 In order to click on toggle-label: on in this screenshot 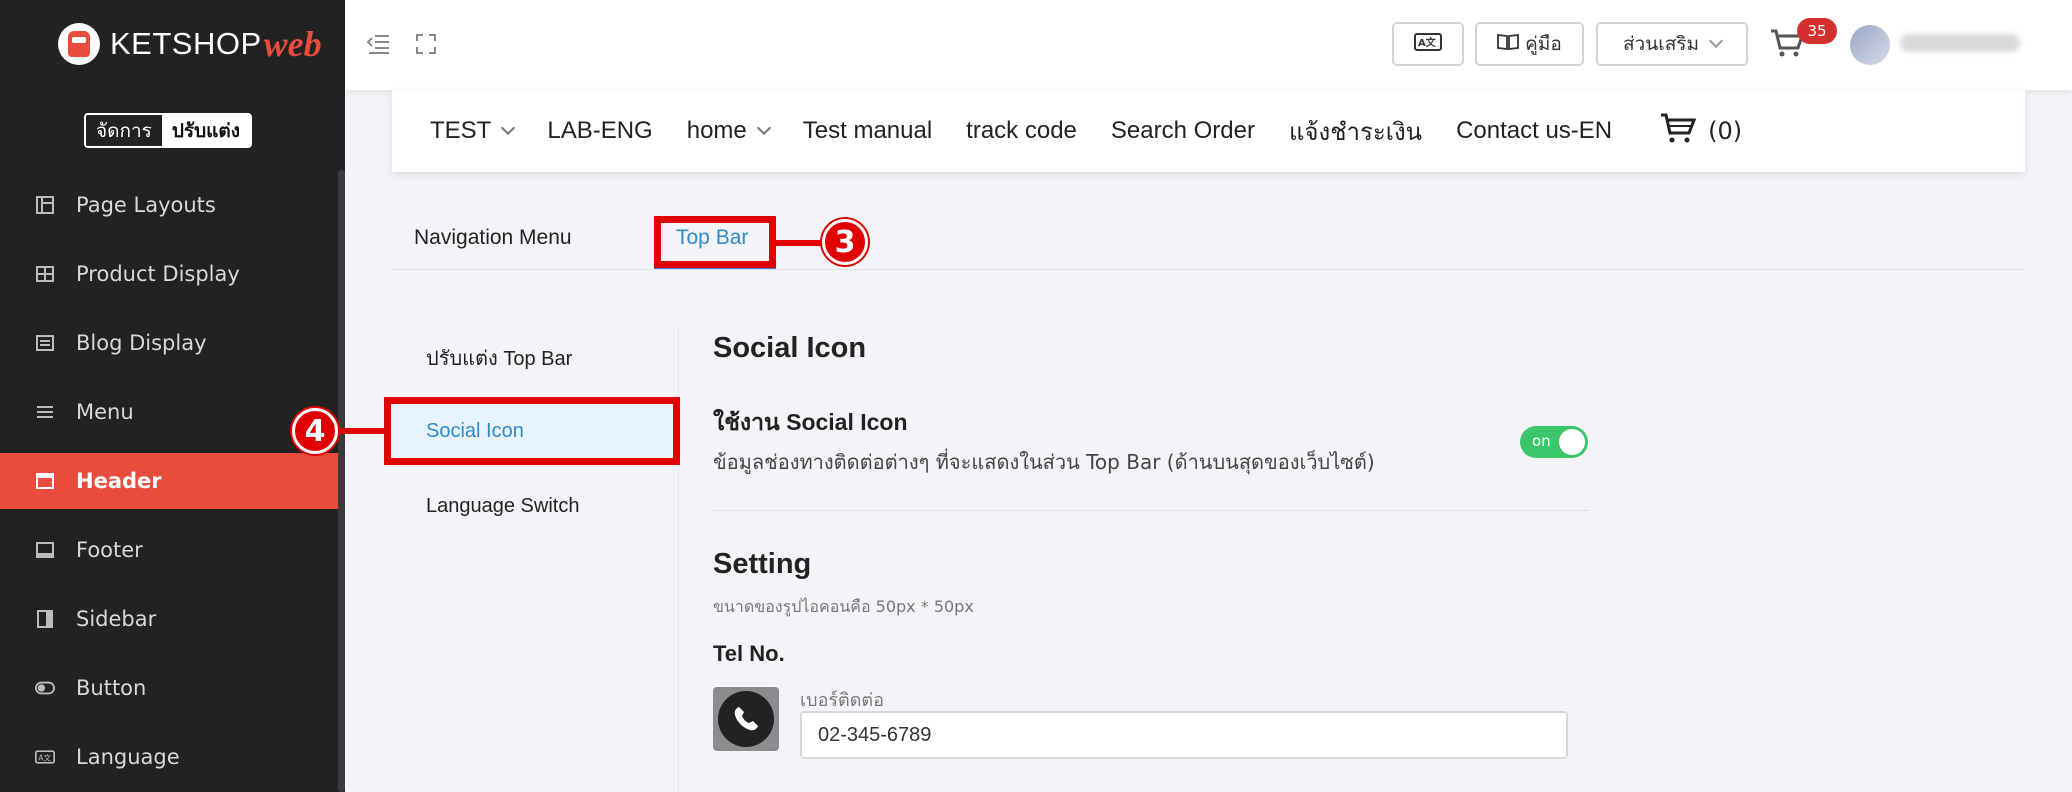, I will do `click(1541, 441)`.